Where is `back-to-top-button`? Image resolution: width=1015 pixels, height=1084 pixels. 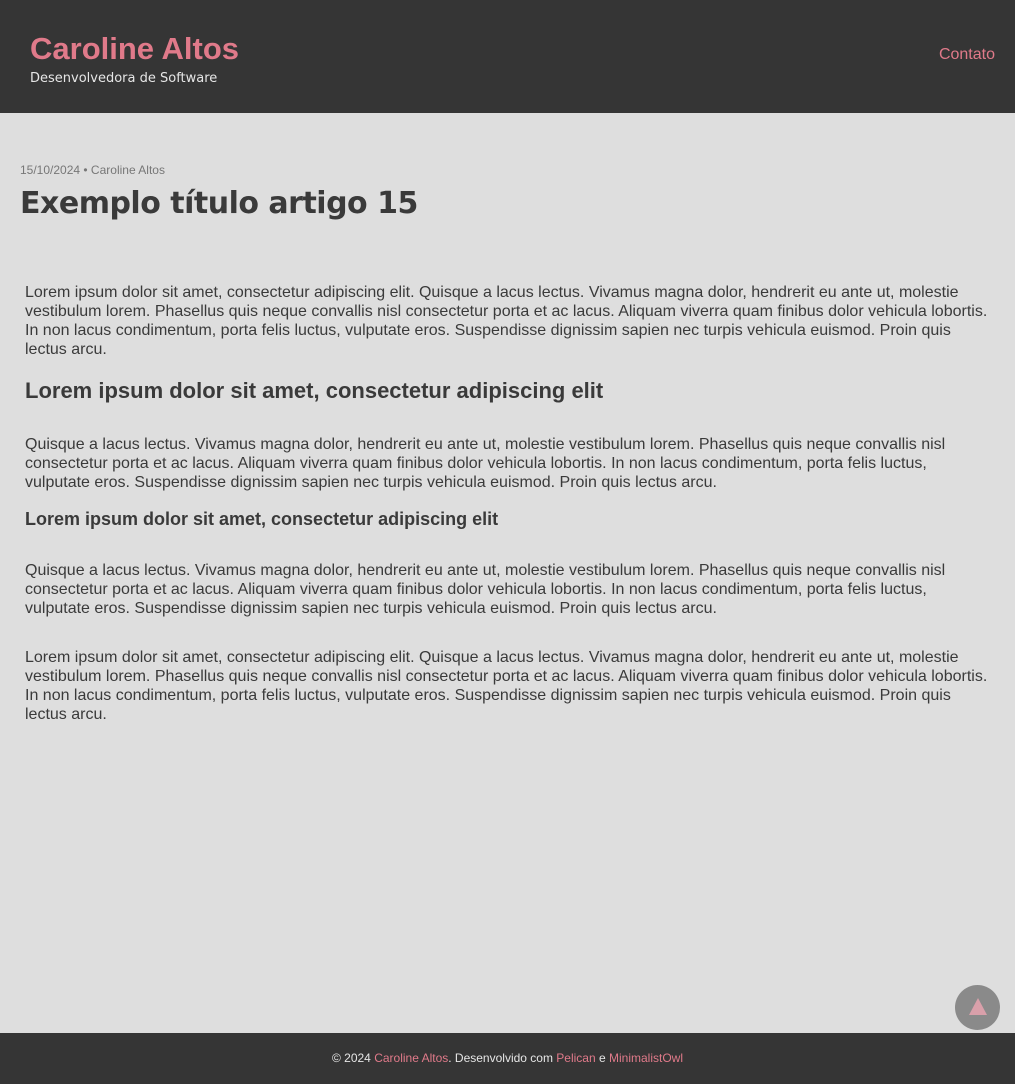
back-to-top-button is located at coordinates (977, 1007).